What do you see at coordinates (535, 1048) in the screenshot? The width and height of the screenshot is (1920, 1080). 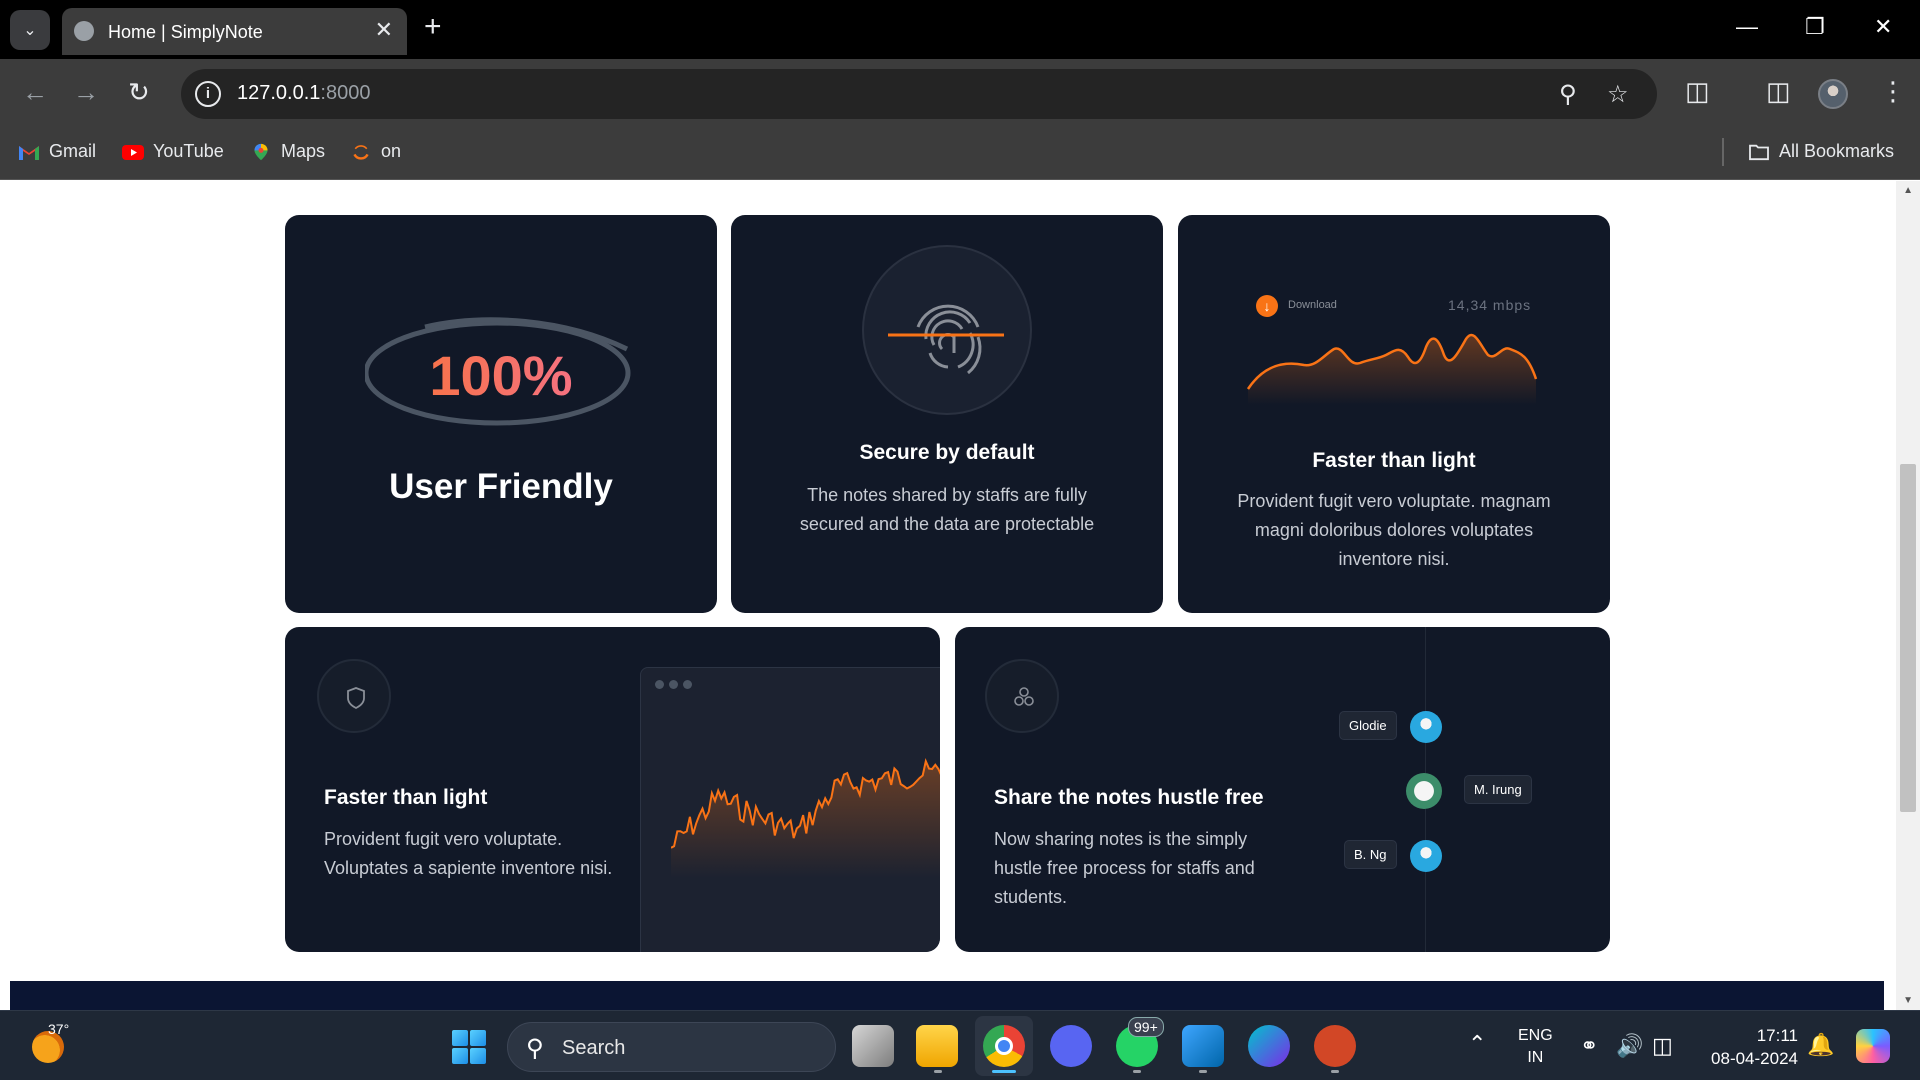 I see `search-icon: ⚲` at bounding box center [535, 1048].